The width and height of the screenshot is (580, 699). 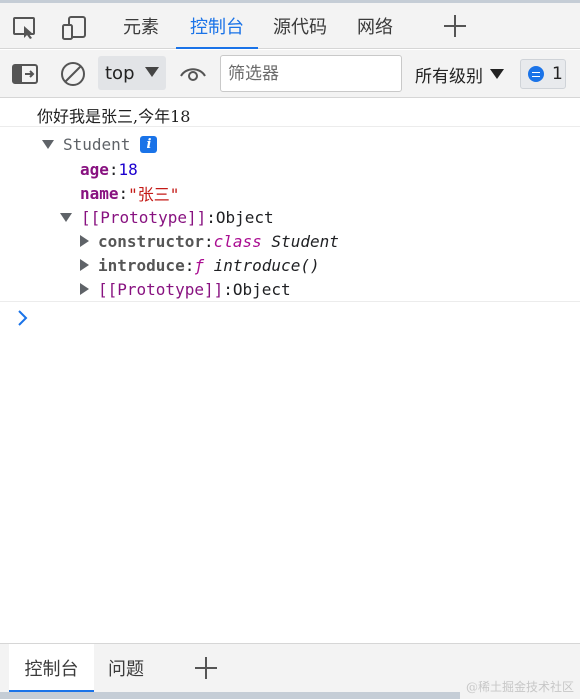 I want to click on drawer-tab-issues: 问题, so click(x=126, y=668).